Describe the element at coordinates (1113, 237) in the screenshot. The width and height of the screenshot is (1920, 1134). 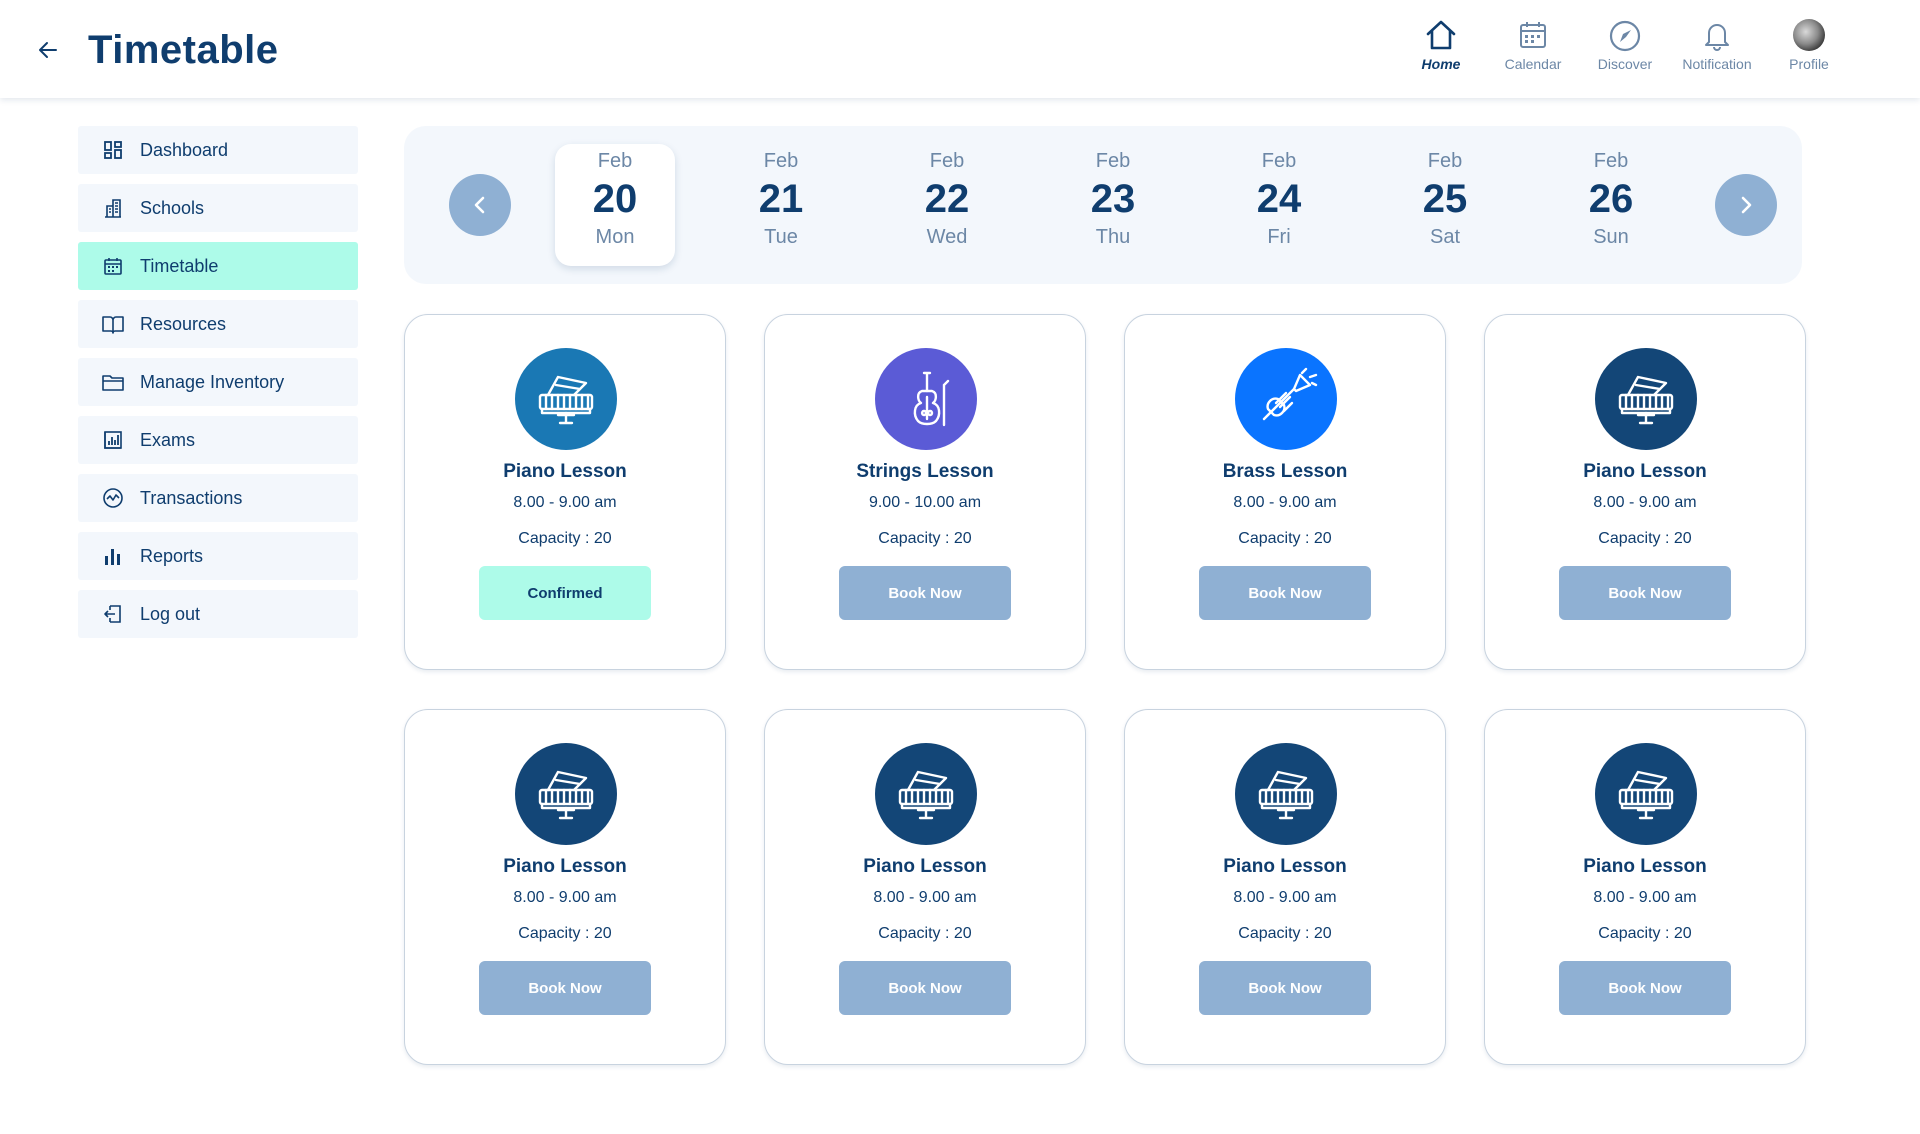
I see `date-weekday: Thu` at that location.